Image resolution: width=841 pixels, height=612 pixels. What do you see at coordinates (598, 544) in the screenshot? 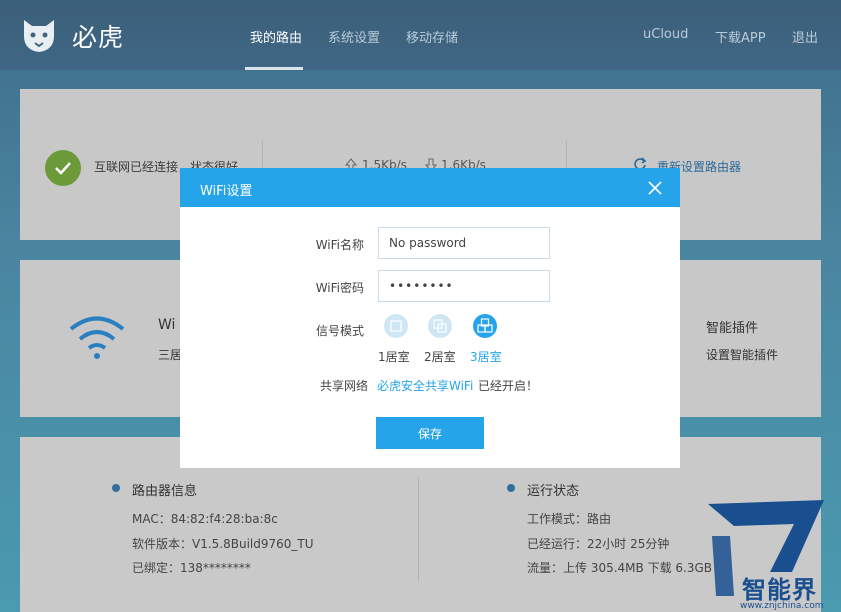
I see `uptime: 已经运行：22小时 25分钟` at bounding box center [598, 544].